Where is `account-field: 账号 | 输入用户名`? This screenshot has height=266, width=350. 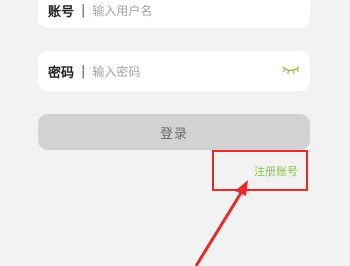 account-field: 账号 | 输入用户名 is located at coordinates (174, 14).